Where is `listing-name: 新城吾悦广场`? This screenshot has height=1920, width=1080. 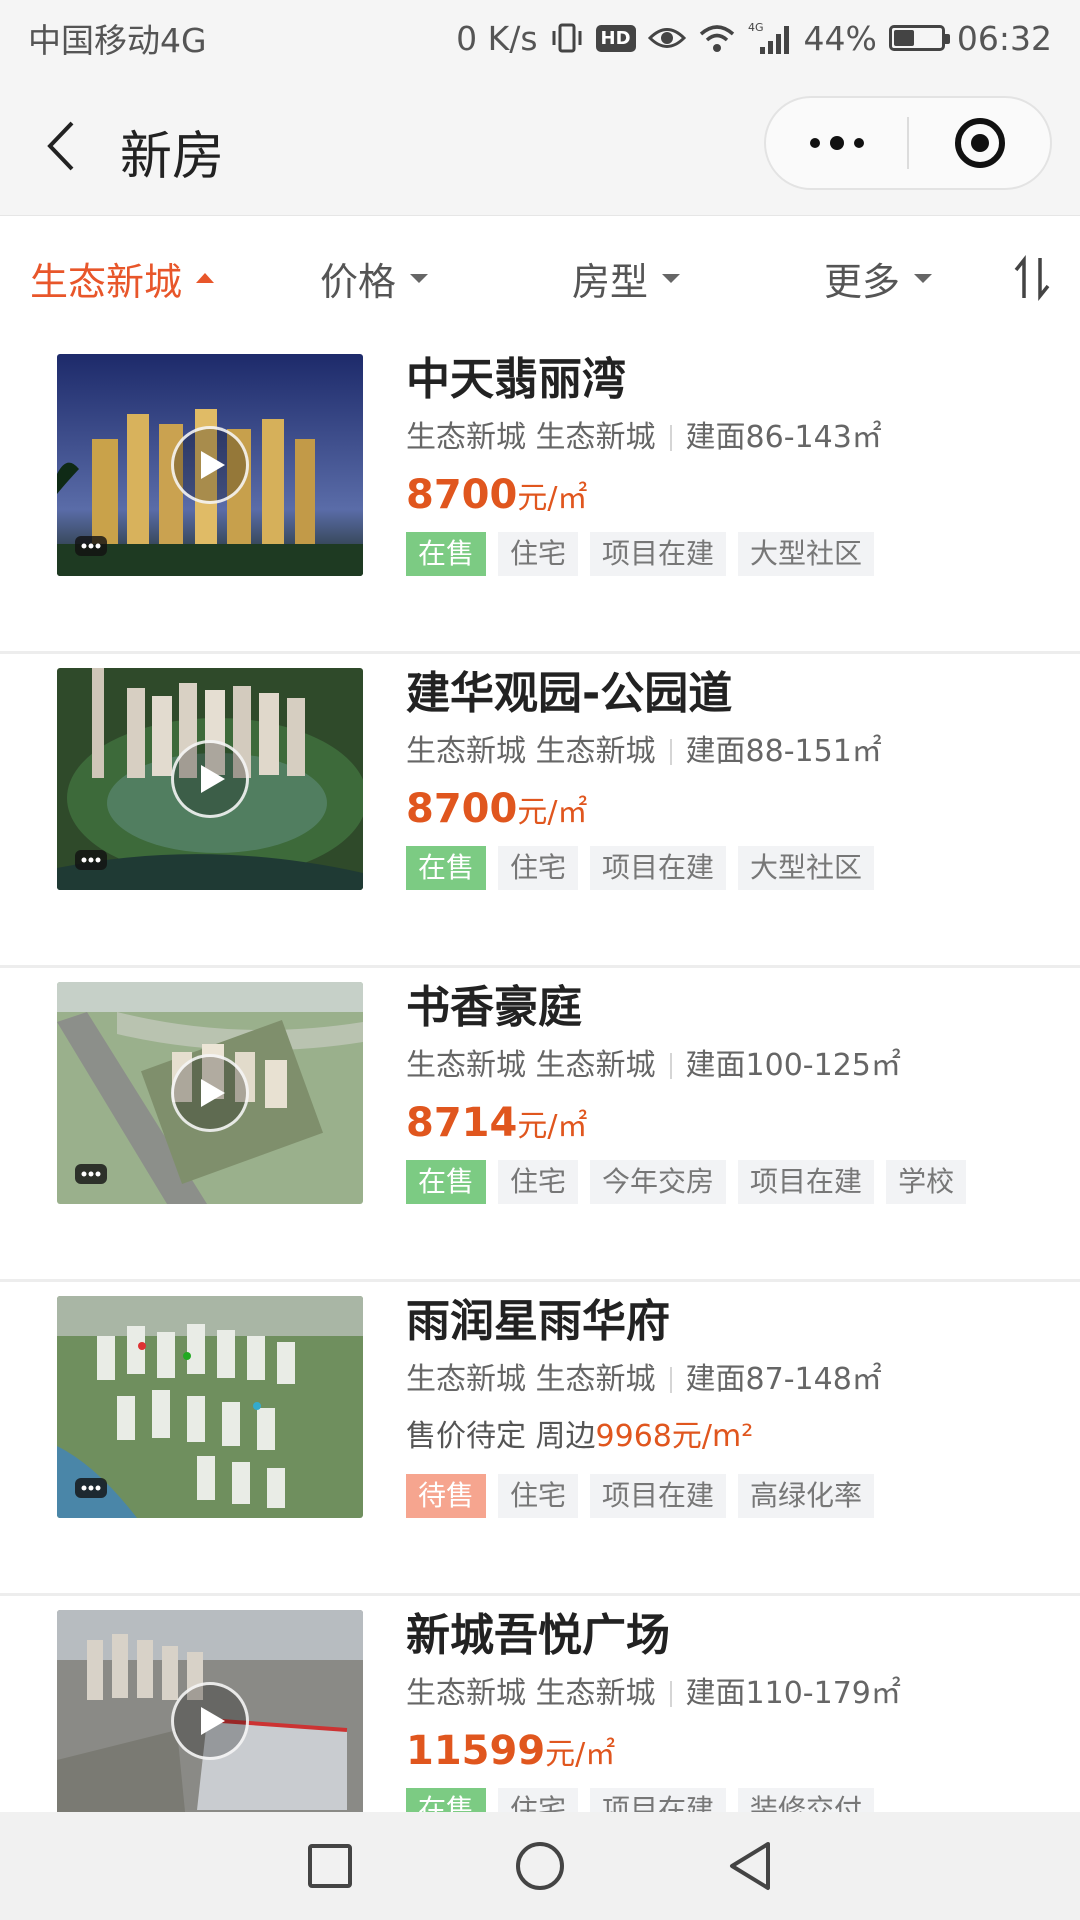 listing-name: 新城吾悦广场 is located at coordinates (538, 1635).